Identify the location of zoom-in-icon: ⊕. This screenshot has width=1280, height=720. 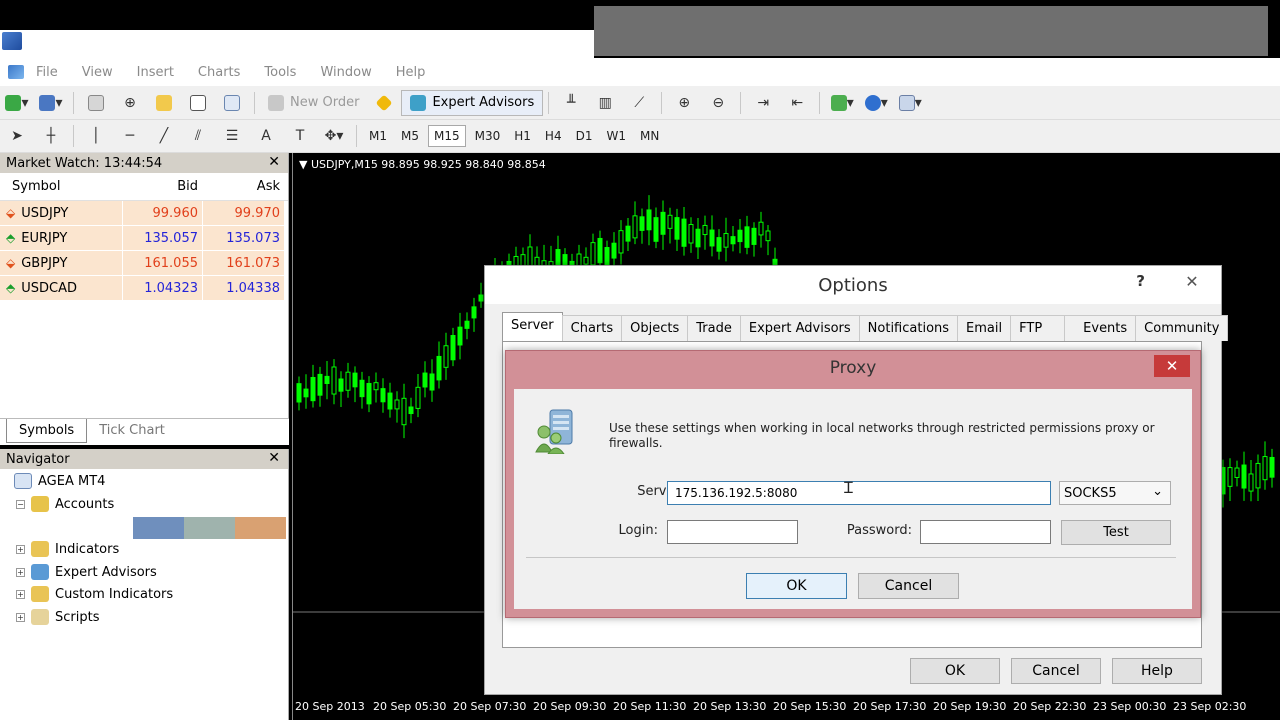
(684, 103).